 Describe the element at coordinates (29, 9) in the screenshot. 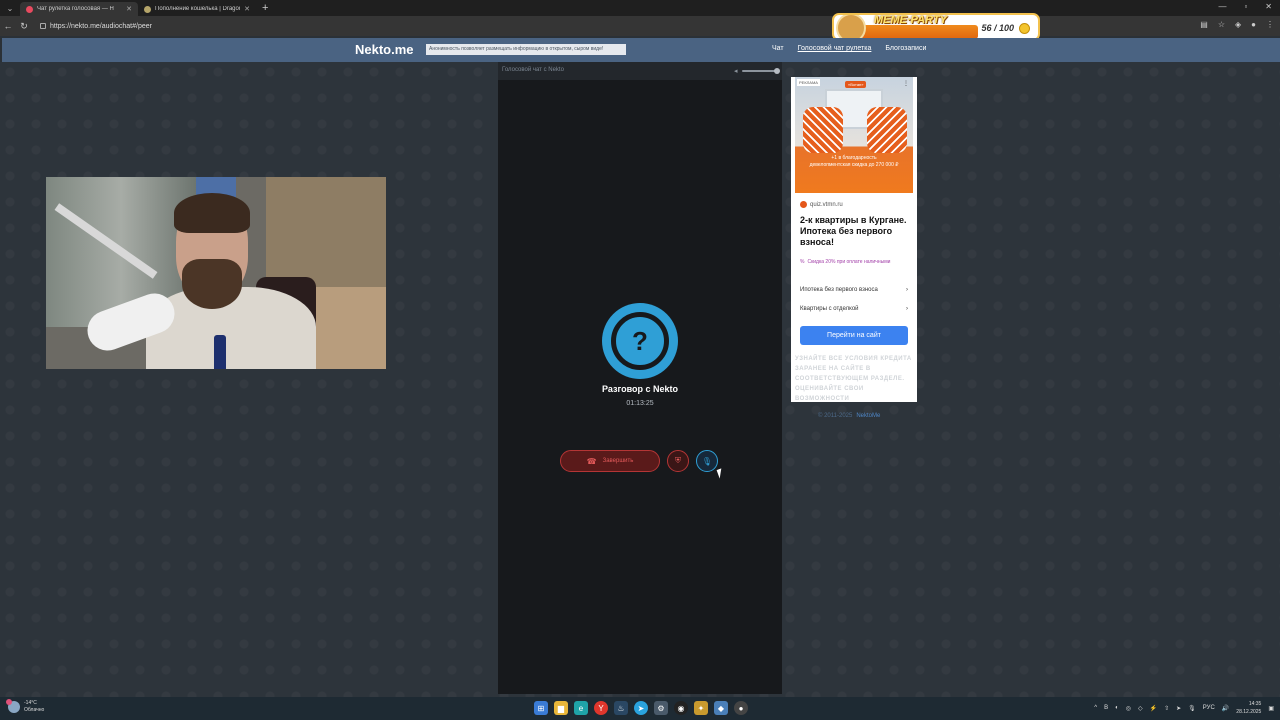

I see `tab-favicon-icon` at that location.